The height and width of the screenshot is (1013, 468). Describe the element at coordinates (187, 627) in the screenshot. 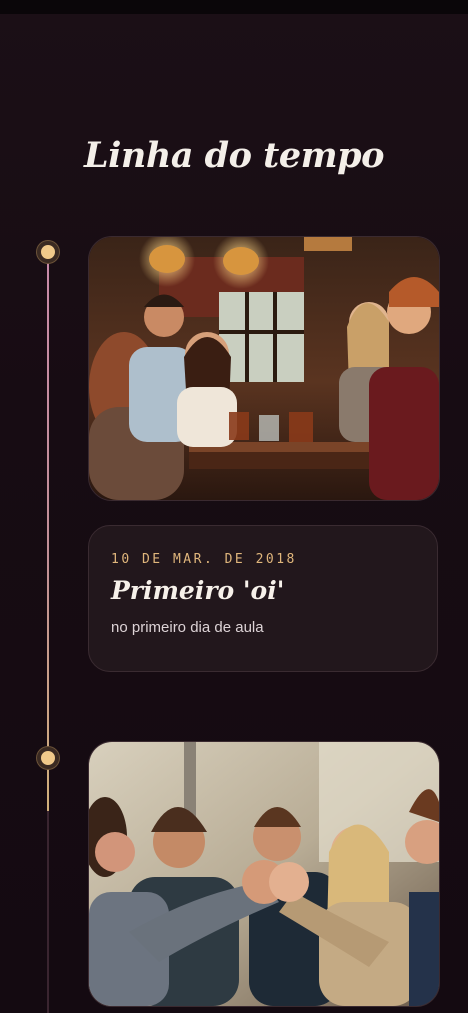

I see `event-subtitle: no primeiro dia de aula` at that location.